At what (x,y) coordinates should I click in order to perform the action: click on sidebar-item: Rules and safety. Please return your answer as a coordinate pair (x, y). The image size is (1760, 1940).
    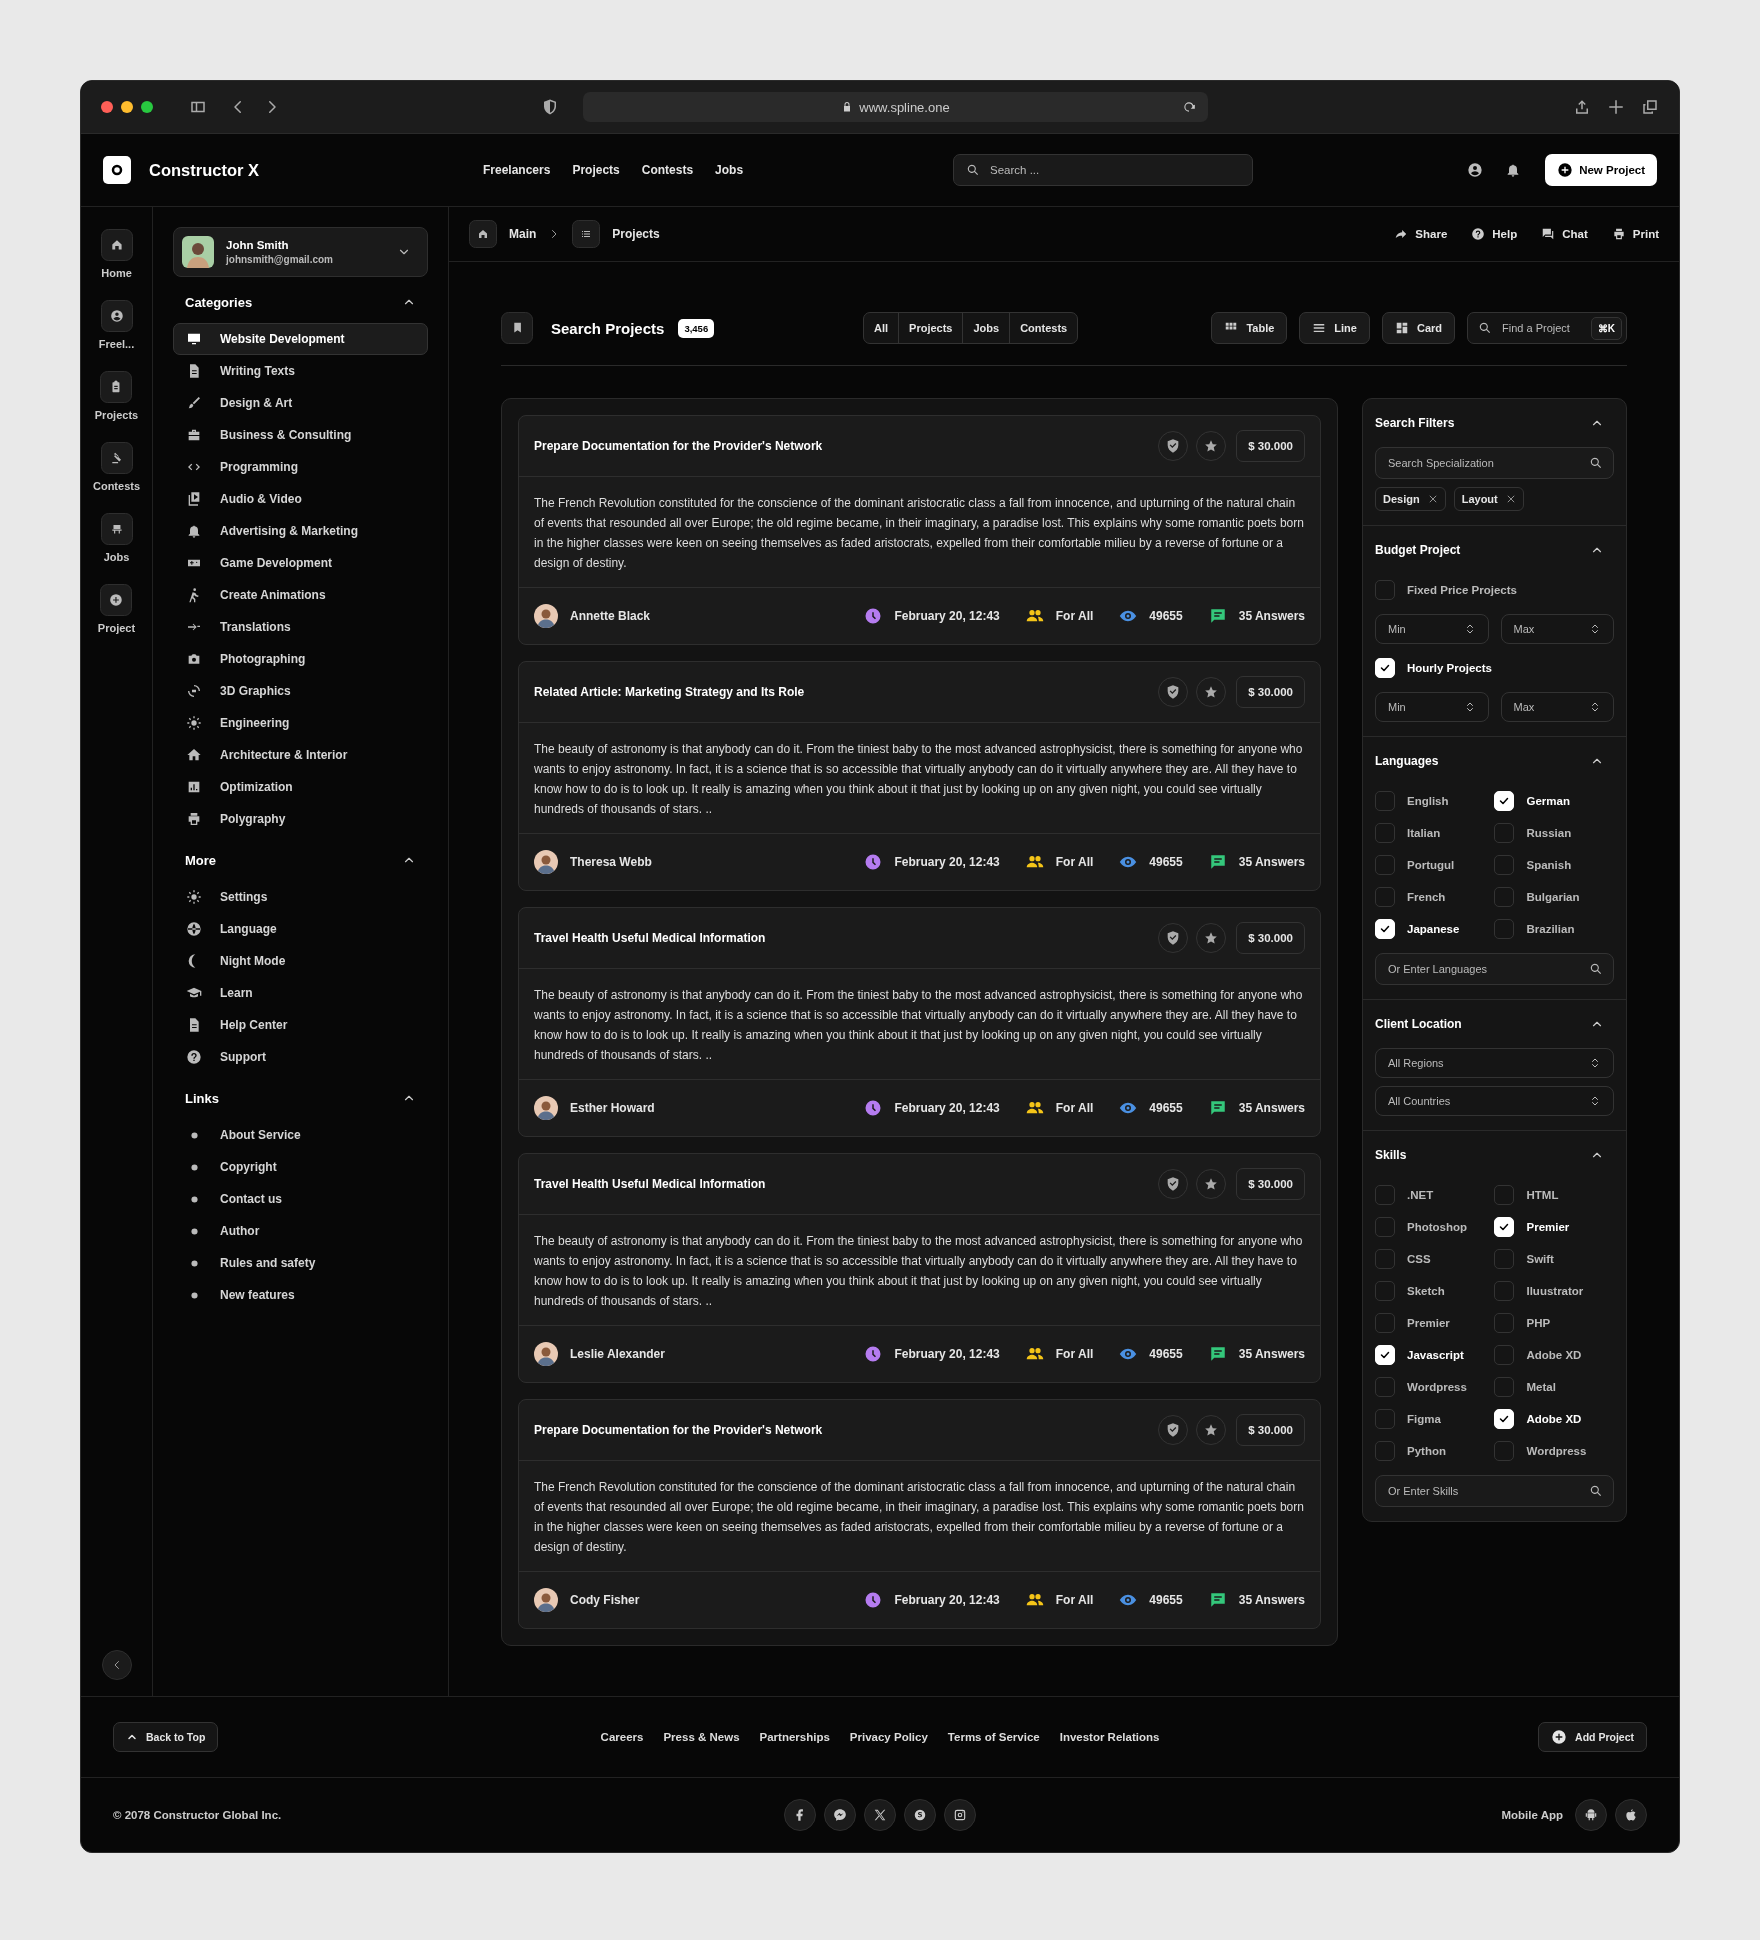
    Looking at the image, I should click on (300, 1263).